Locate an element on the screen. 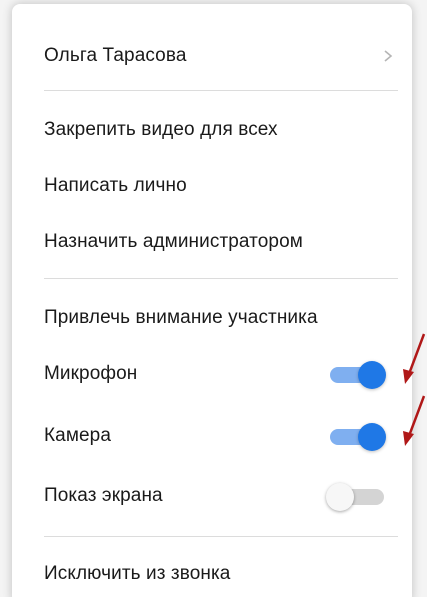  pin-video-item: Закрепить видео для всех is located at coordinates (221, 130).